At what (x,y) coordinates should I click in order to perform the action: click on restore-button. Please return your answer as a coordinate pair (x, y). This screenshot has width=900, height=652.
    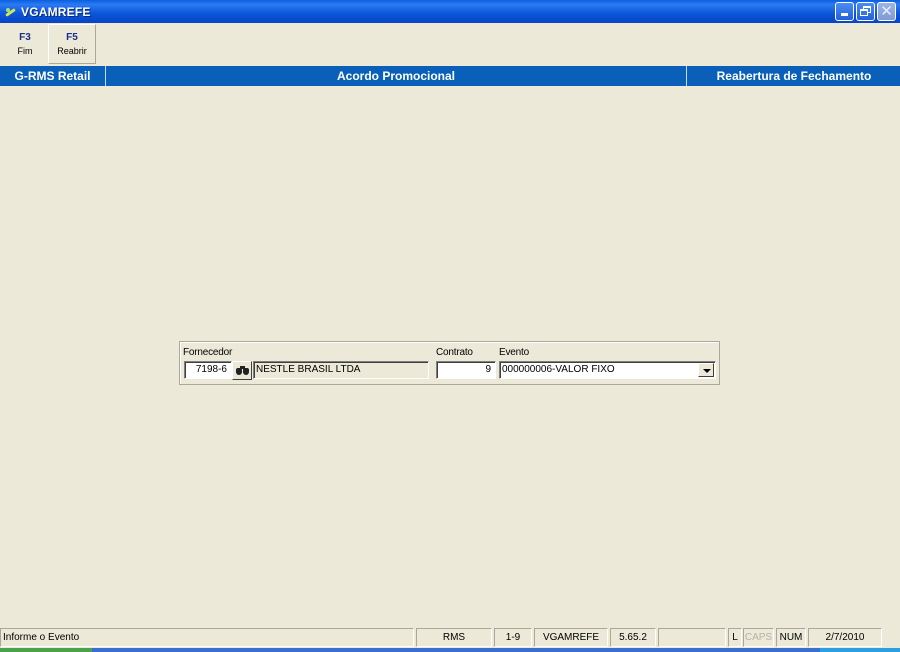
    Looking at the image, I should click on (865, 11).